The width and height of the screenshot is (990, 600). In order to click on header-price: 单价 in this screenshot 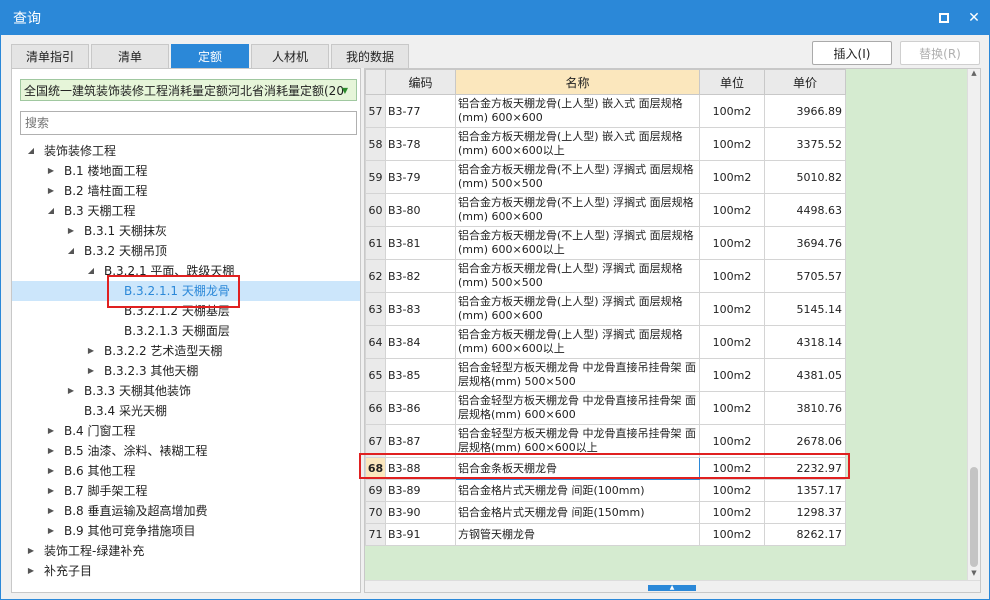, I will do `click(805, 82)`.